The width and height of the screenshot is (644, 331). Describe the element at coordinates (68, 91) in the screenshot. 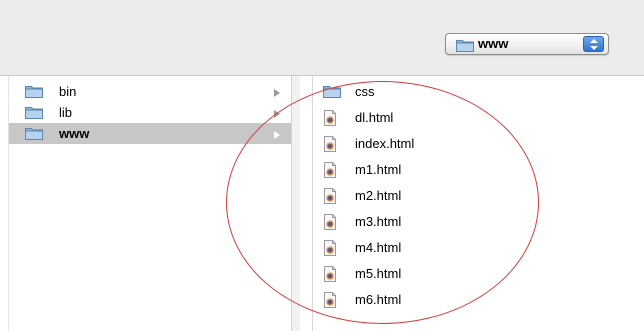

I see `item-label: bin` at that location.